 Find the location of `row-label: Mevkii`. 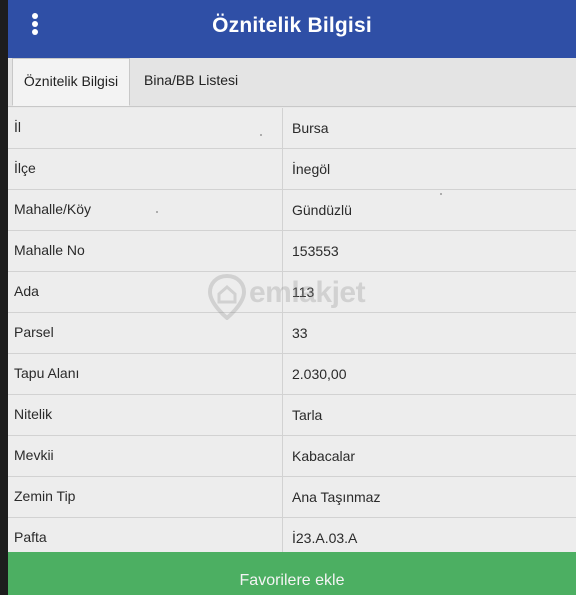

row-label: Mevkii is located at coordinates (34, 455).